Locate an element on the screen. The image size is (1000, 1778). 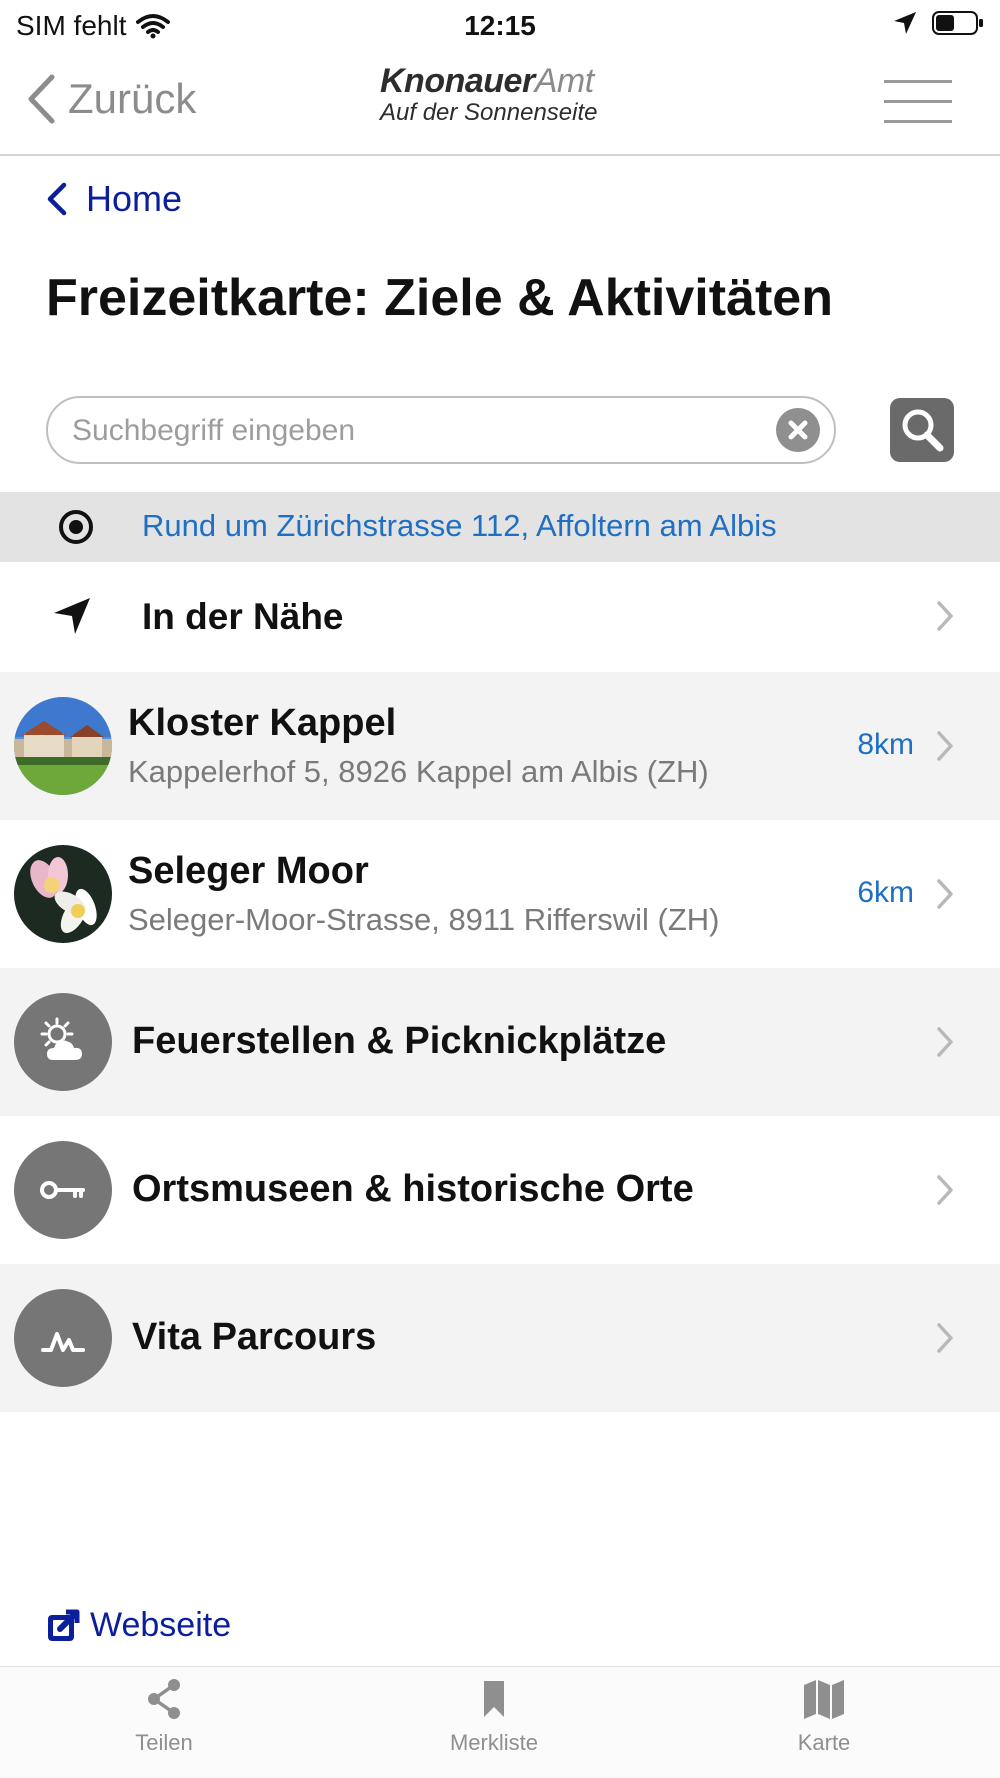
share-icon is located at coordinates (164, 1699).